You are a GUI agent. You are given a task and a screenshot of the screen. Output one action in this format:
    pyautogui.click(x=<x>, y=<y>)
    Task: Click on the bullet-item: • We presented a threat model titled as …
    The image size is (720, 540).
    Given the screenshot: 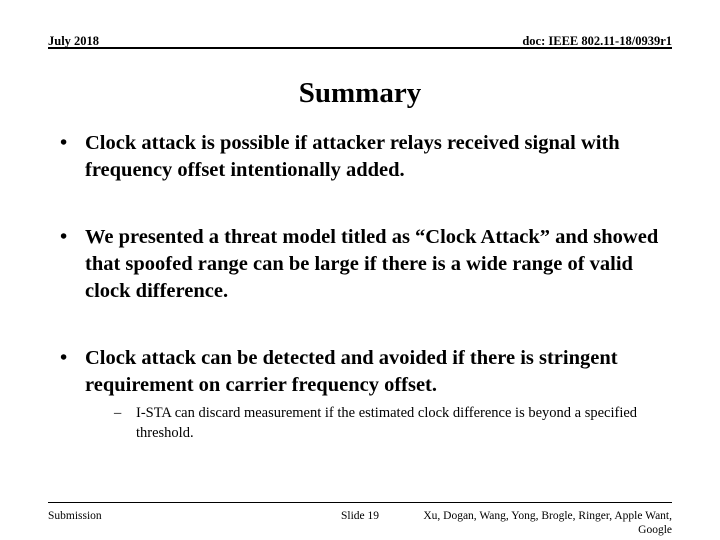 What is the action you would take?
    pyautogui.click(x=363, y=264)
    